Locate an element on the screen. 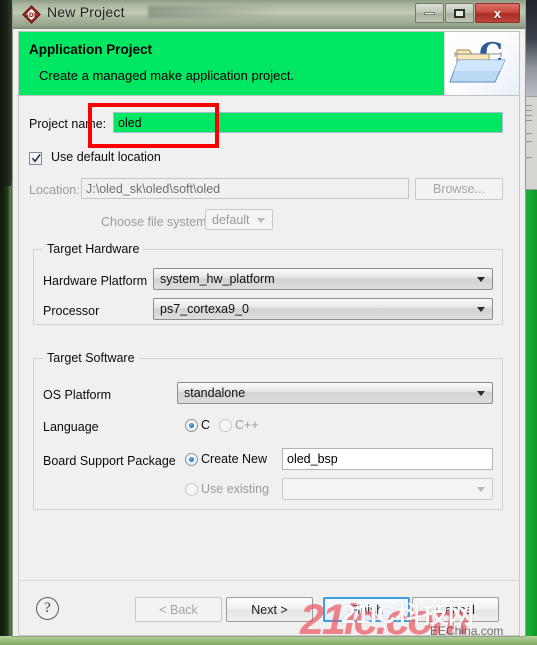 This screenshot has height=645, width=537. choose-file-system-label: Choose file system: is located at coordinates (156, 222).